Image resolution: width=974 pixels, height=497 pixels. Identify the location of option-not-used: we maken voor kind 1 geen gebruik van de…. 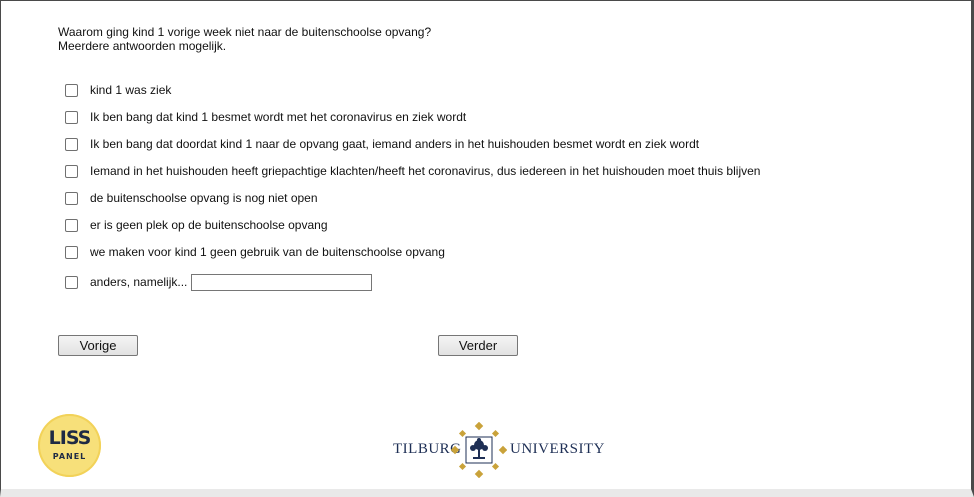
(255, 252).